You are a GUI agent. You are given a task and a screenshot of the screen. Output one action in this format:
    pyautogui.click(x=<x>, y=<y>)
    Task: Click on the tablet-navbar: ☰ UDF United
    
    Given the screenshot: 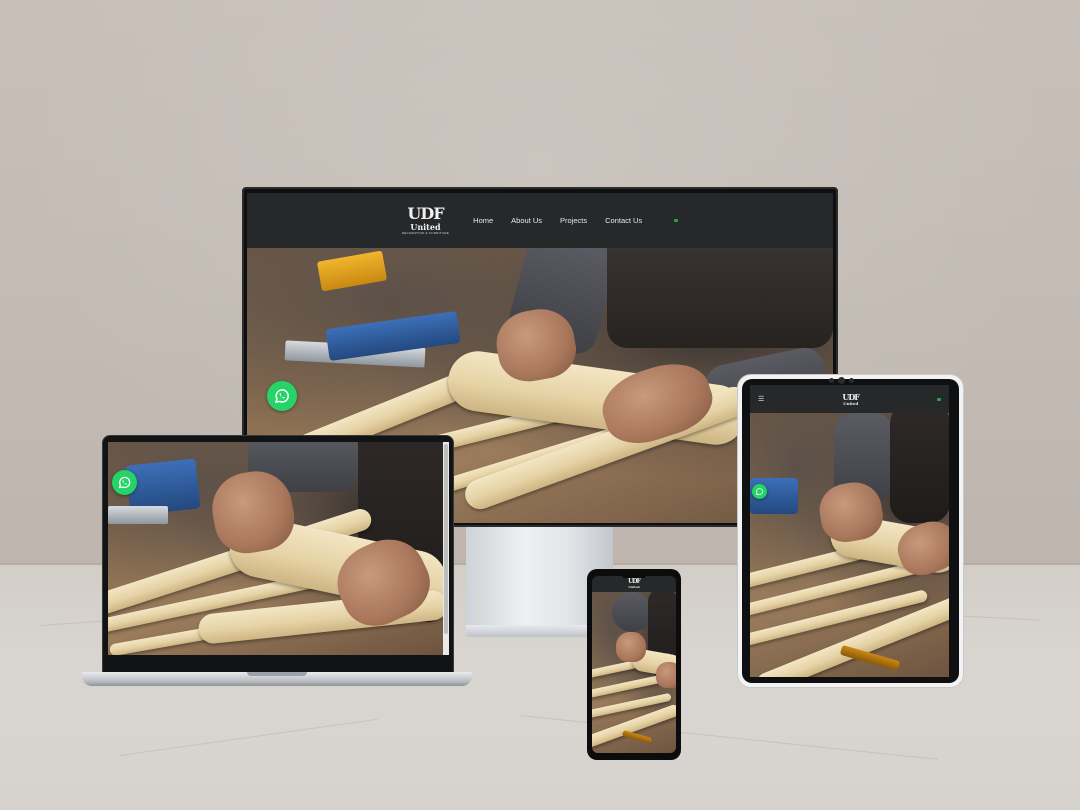 What is the action you would take?
    pyautogui.click(x=849, y=399)
    